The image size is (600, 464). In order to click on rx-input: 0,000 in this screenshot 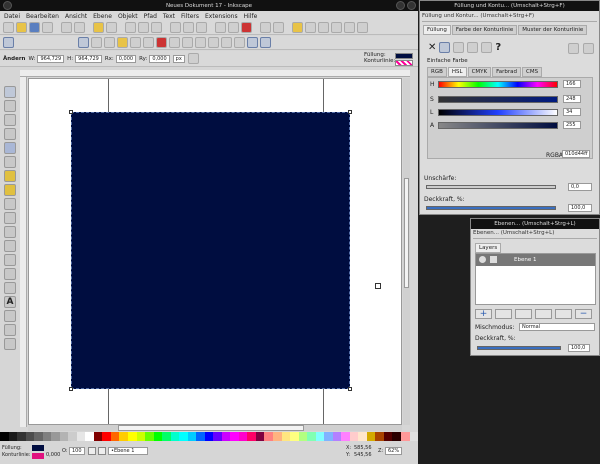, I will do `click(126, 58)`.